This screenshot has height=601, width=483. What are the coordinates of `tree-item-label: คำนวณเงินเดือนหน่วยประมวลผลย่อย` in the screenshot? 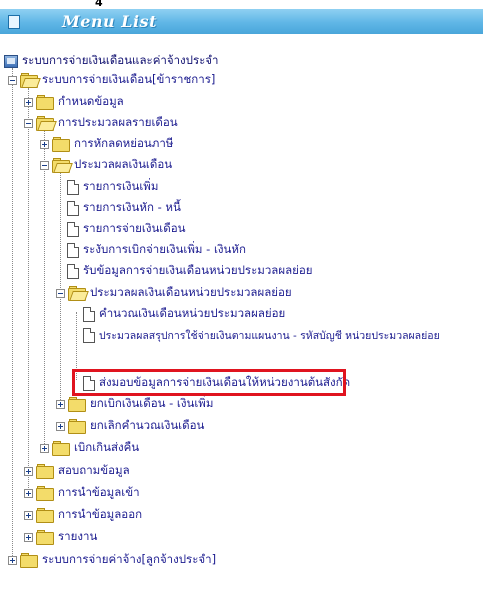 It's located at (192, 313).